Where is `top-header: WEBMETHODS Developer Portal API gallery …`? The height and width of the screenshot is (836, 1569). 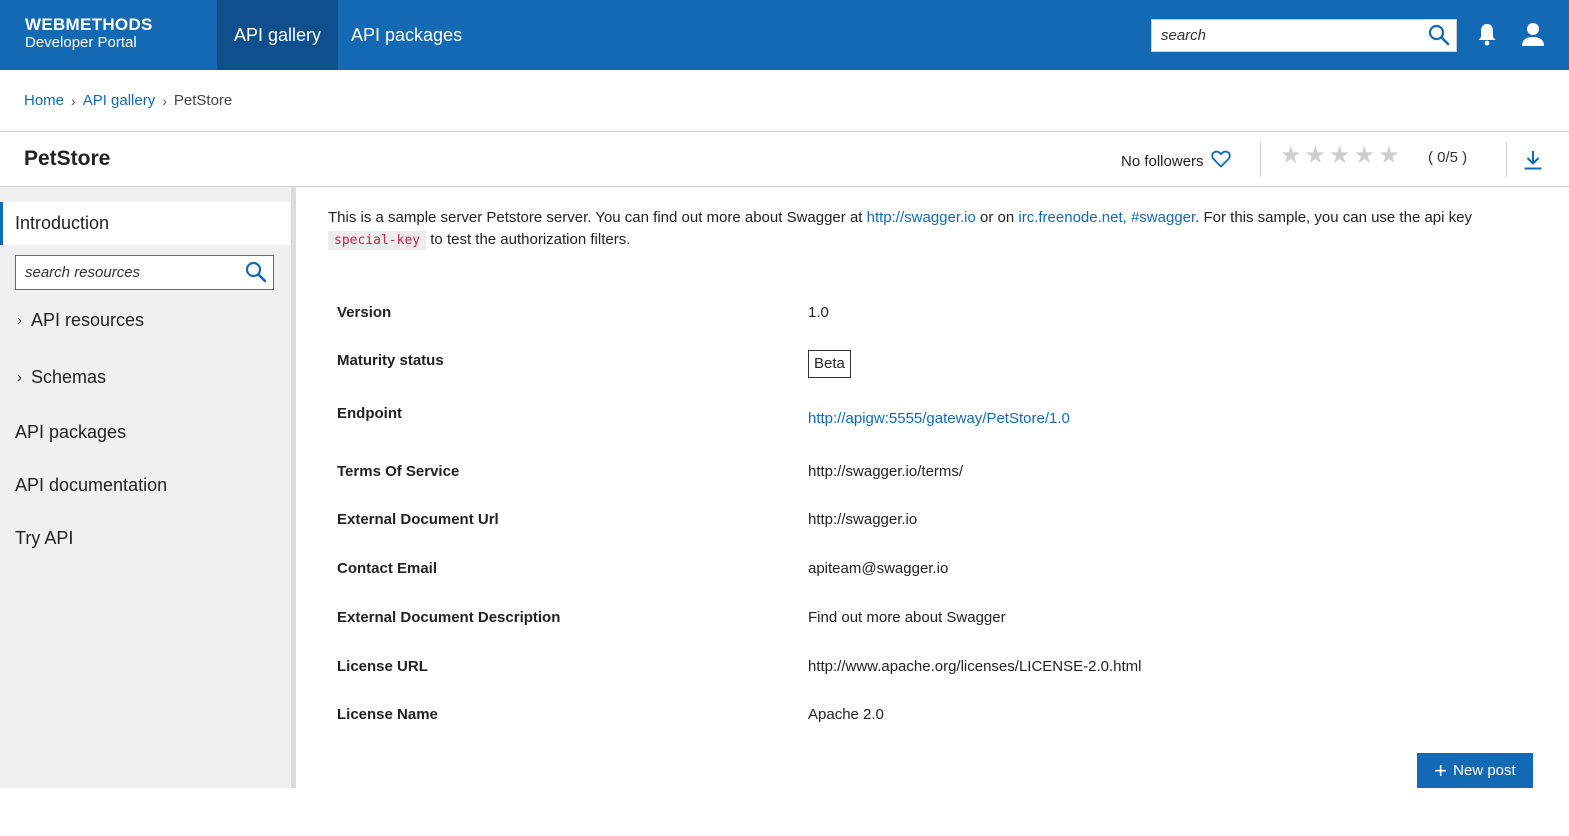
top-header: WEBMETHODS Developer Portal API gallery … is located at coordinates (784, 35).